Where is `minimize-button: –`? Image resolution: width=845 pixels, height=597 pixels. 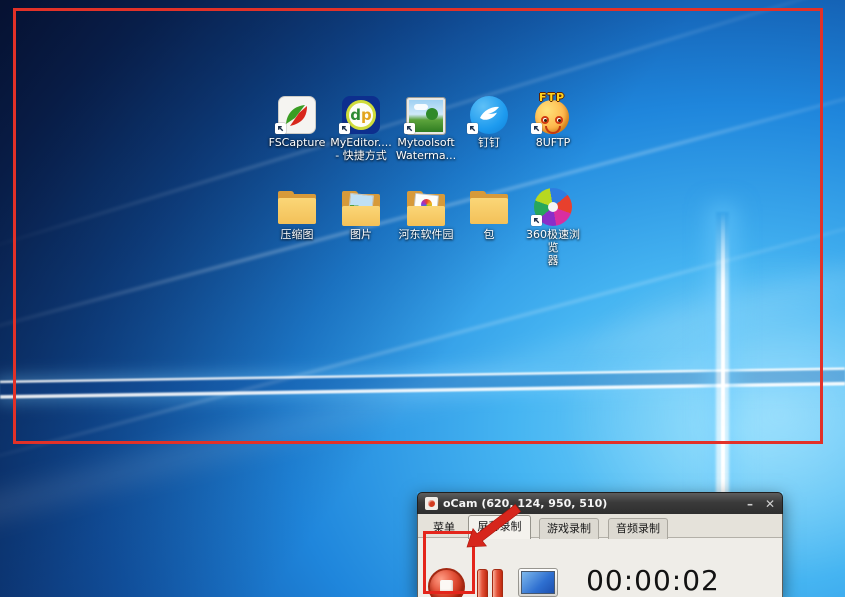 minimize-button: – is located at coordinates (750, 504).